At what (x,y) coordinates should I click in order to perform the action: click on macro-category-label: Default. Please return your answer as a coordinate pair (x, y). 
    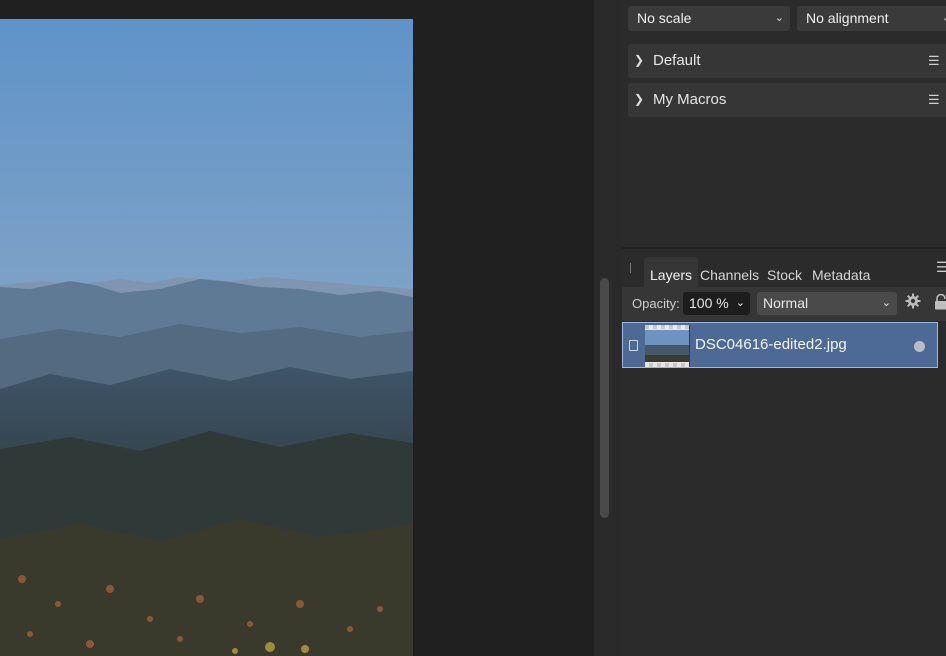
    Looking at the image, I should click on (677, 60).